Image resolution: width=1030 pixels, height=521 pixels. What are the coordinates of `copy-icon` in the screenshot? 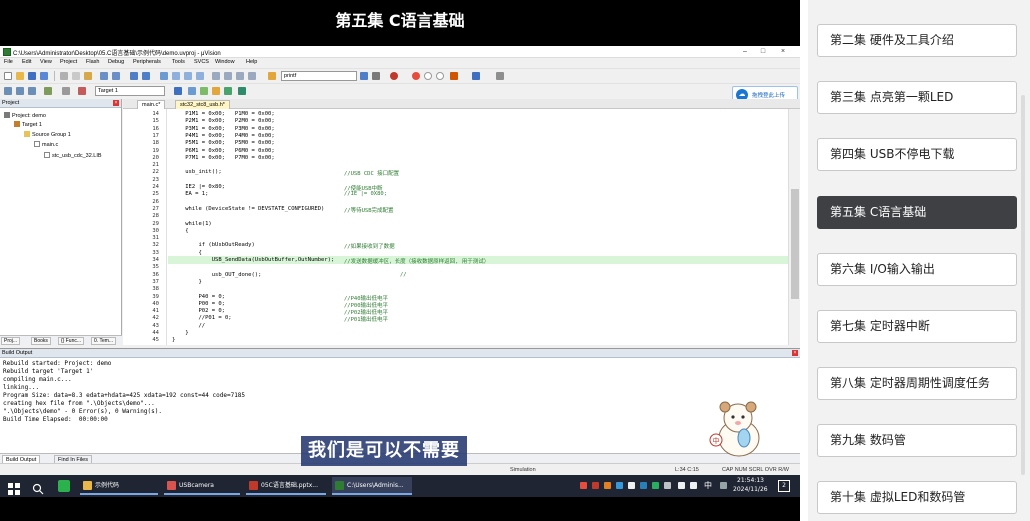 It's located at (76, 76).